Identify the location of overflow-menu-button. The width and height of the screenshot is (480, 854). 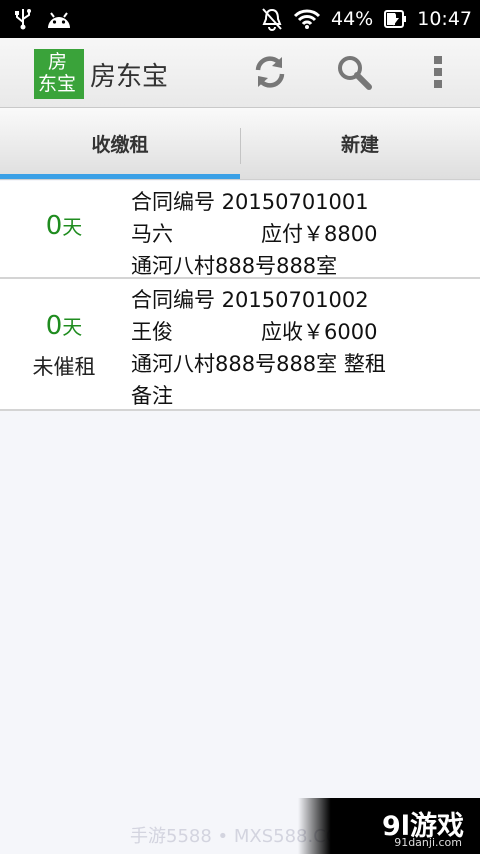
(438, 74).